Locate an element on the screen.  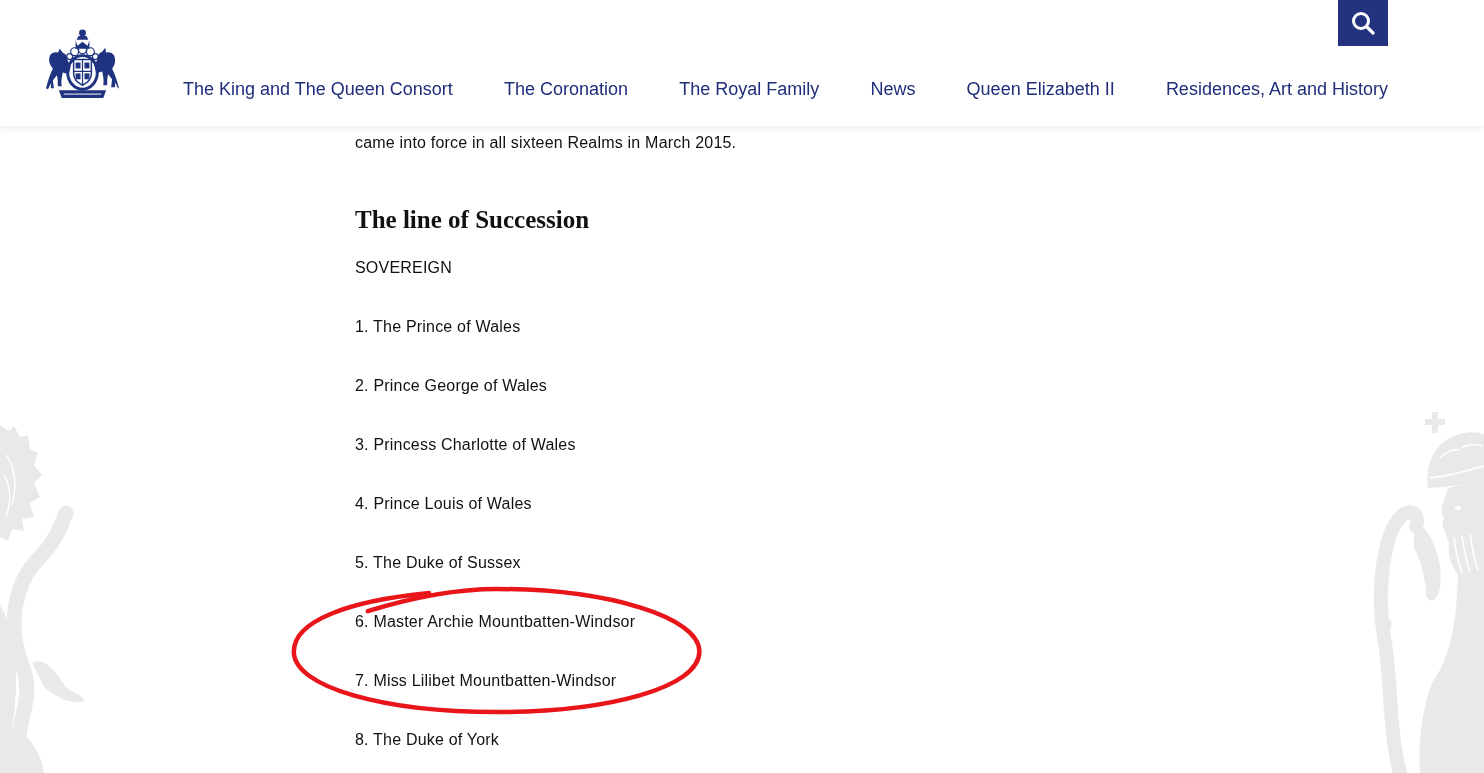
nav-link: News is located at coordinates (893, 89).